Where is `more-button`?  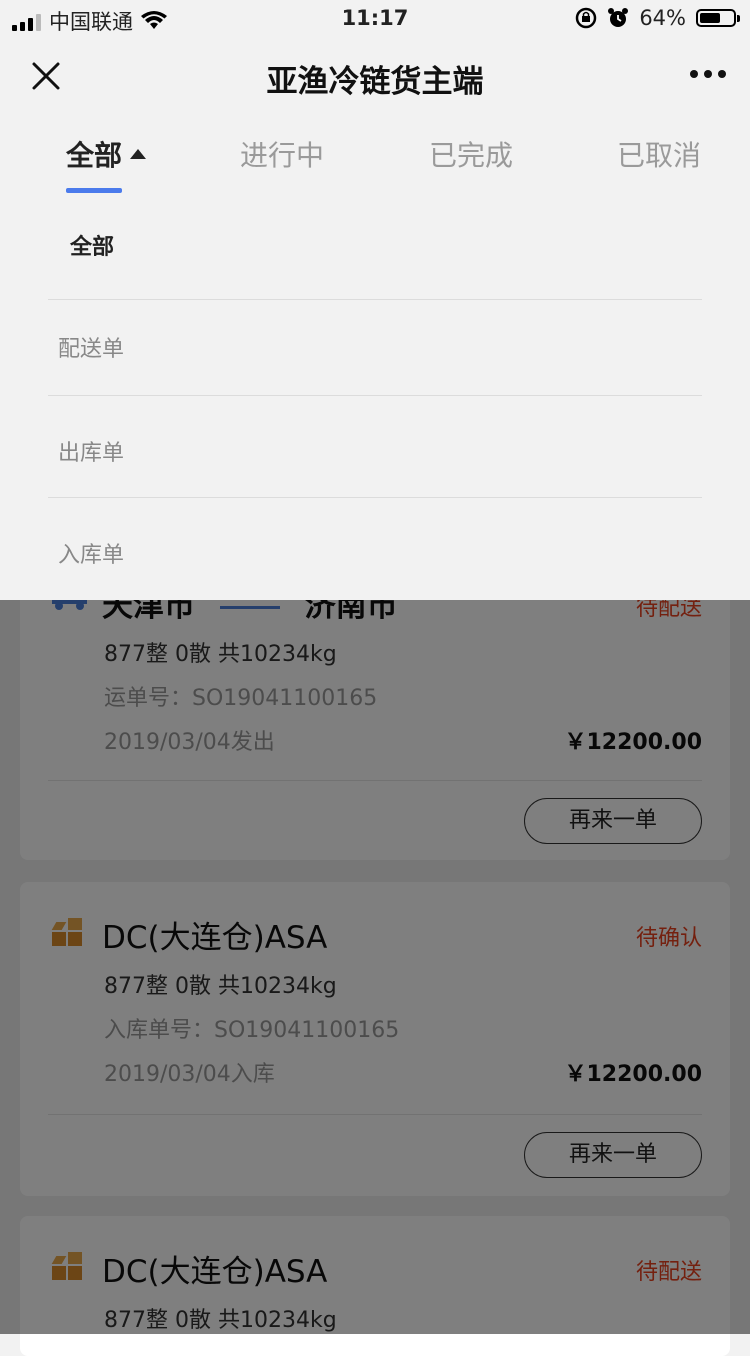 more-button is located at coordinates (708, 74).